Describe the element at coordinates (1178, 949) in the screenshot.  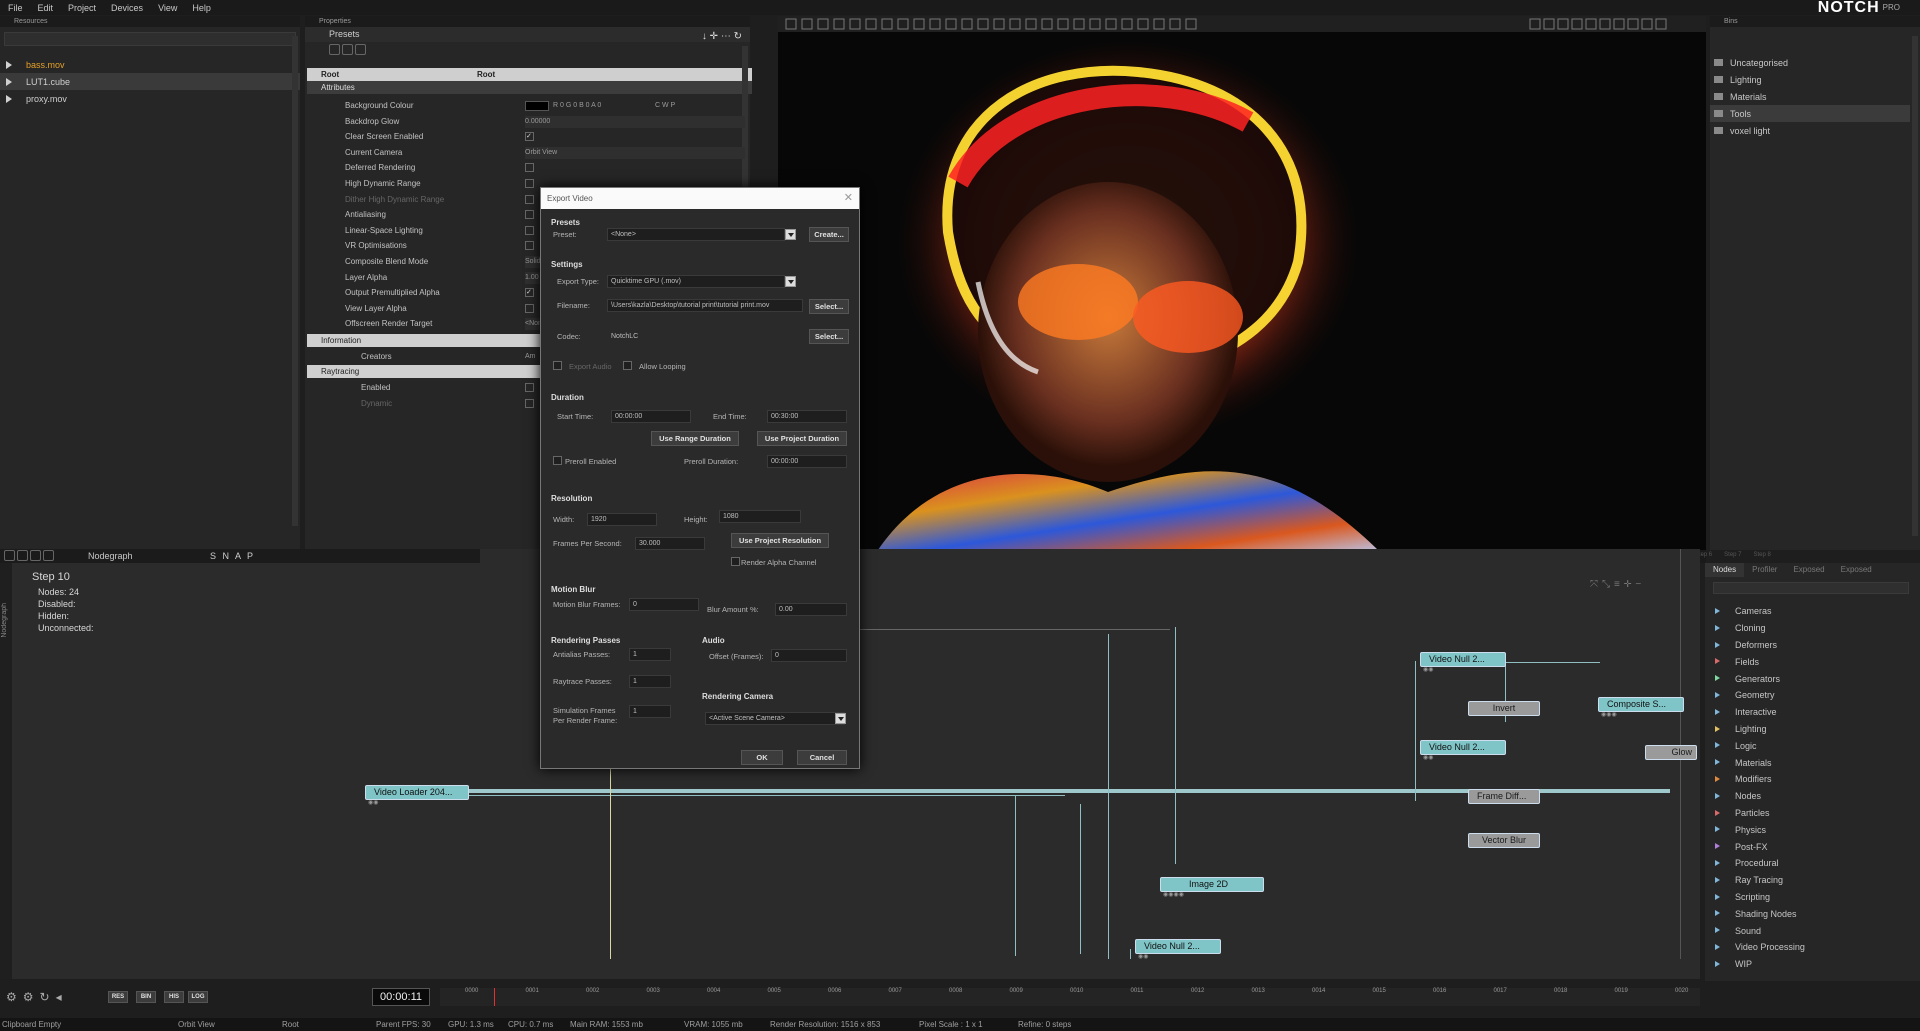
I see `node-video-null-bottom: Video Null 2... ◉◉` at that location.